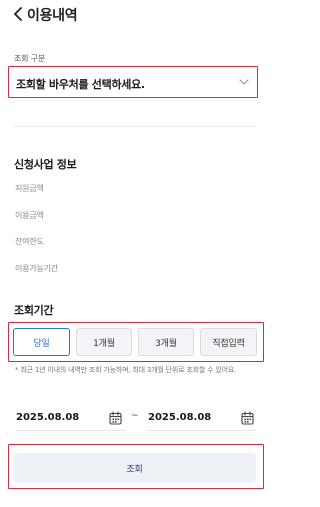 This screenshot has width=320, height=507. What do you see at coordinates (134, 15) in the screenshot?
I see `header: 이용내역` at bounding box center [134, 15].